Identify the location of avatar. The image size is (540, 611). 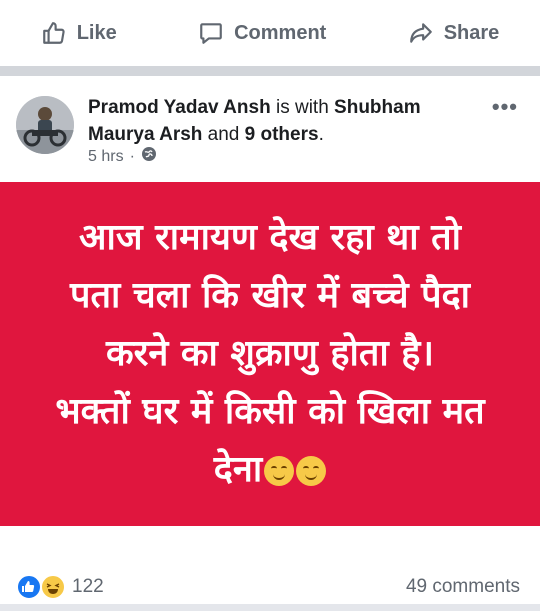
(45, 125).